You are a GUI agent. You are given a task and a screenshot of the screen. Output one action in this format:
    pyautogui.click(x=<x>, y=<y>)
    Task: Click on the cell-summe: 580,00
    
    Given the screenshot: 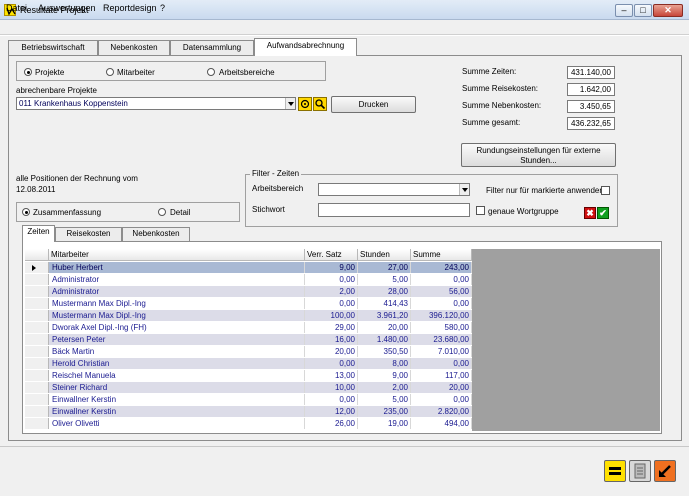 What is the action you would take?
    pyautogui.click(x=441, y=327)
    